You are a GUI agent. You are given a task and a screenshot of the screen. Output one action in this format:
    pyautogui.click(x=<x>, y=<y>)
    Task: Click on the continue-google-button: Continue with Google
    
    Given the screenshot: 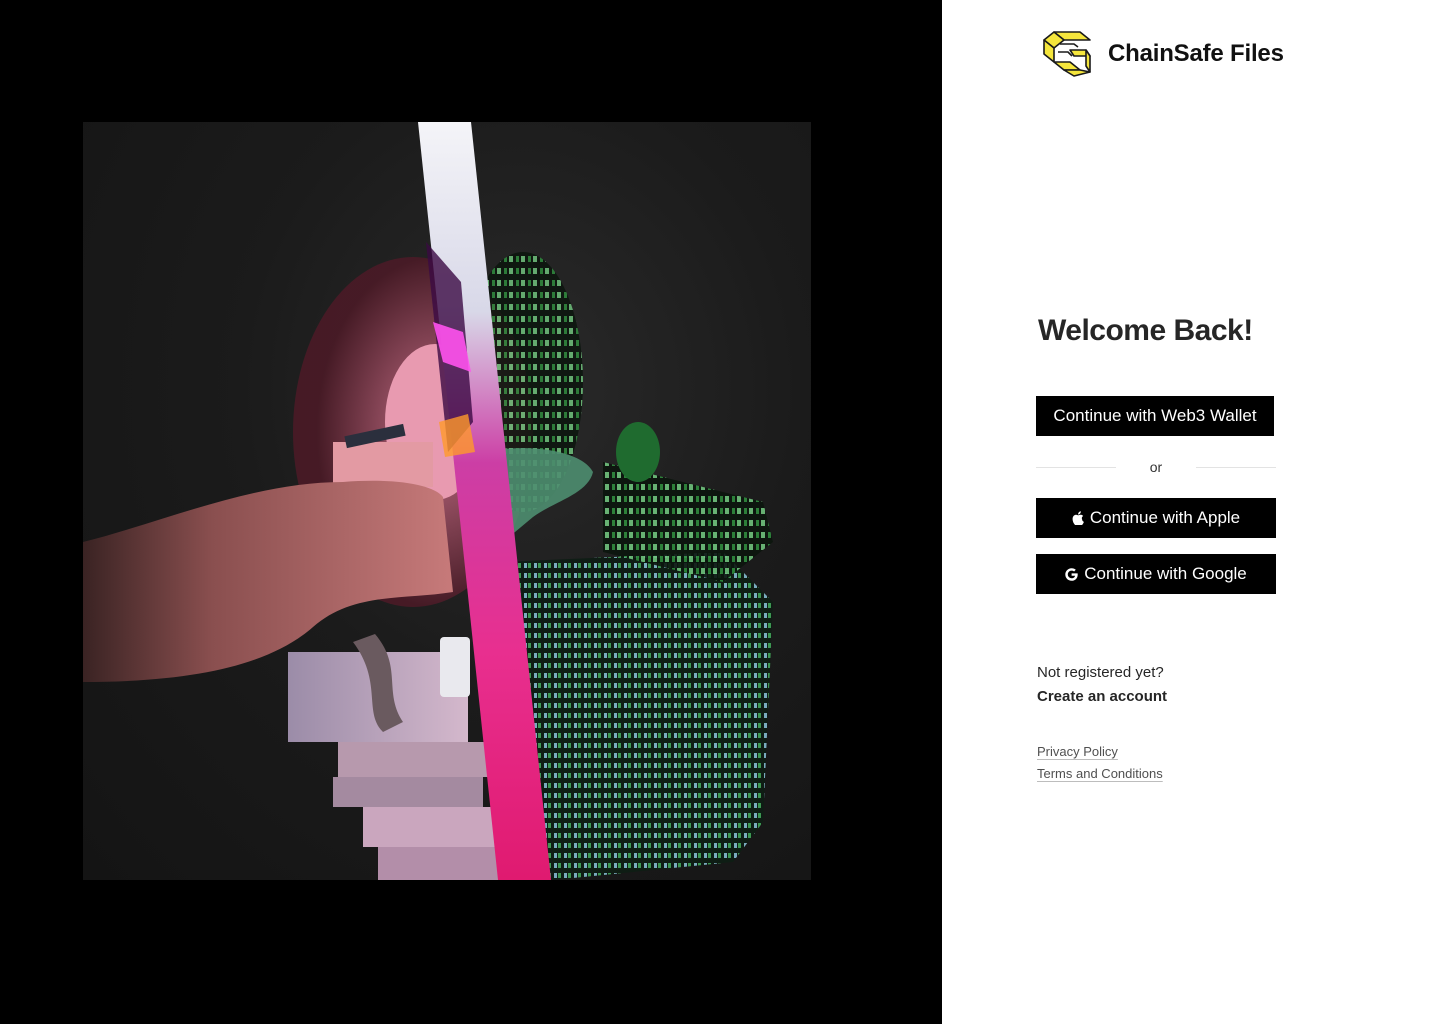 What is the action you would take?
    pyautogui.click(x=1156, y=574)
    